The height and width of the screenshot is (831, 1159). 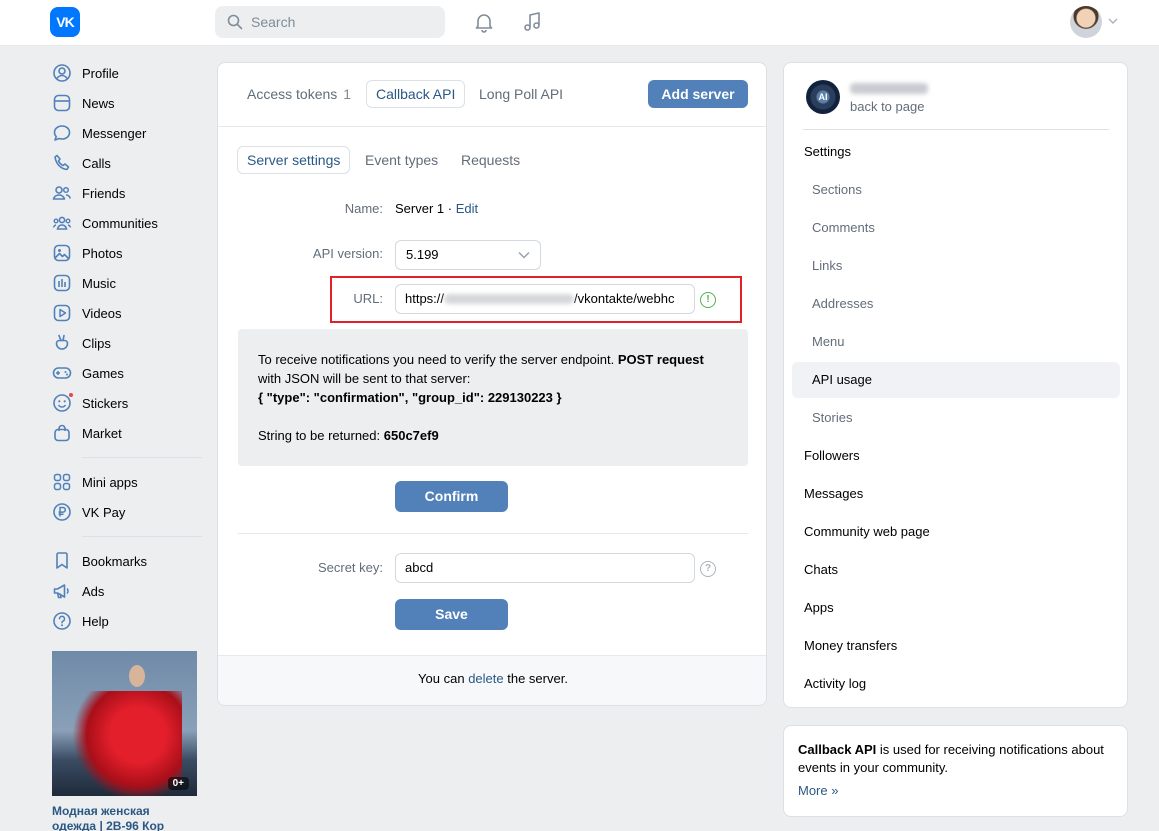 I want to click on nav-label: Stickers, so click(x=105, y=403).